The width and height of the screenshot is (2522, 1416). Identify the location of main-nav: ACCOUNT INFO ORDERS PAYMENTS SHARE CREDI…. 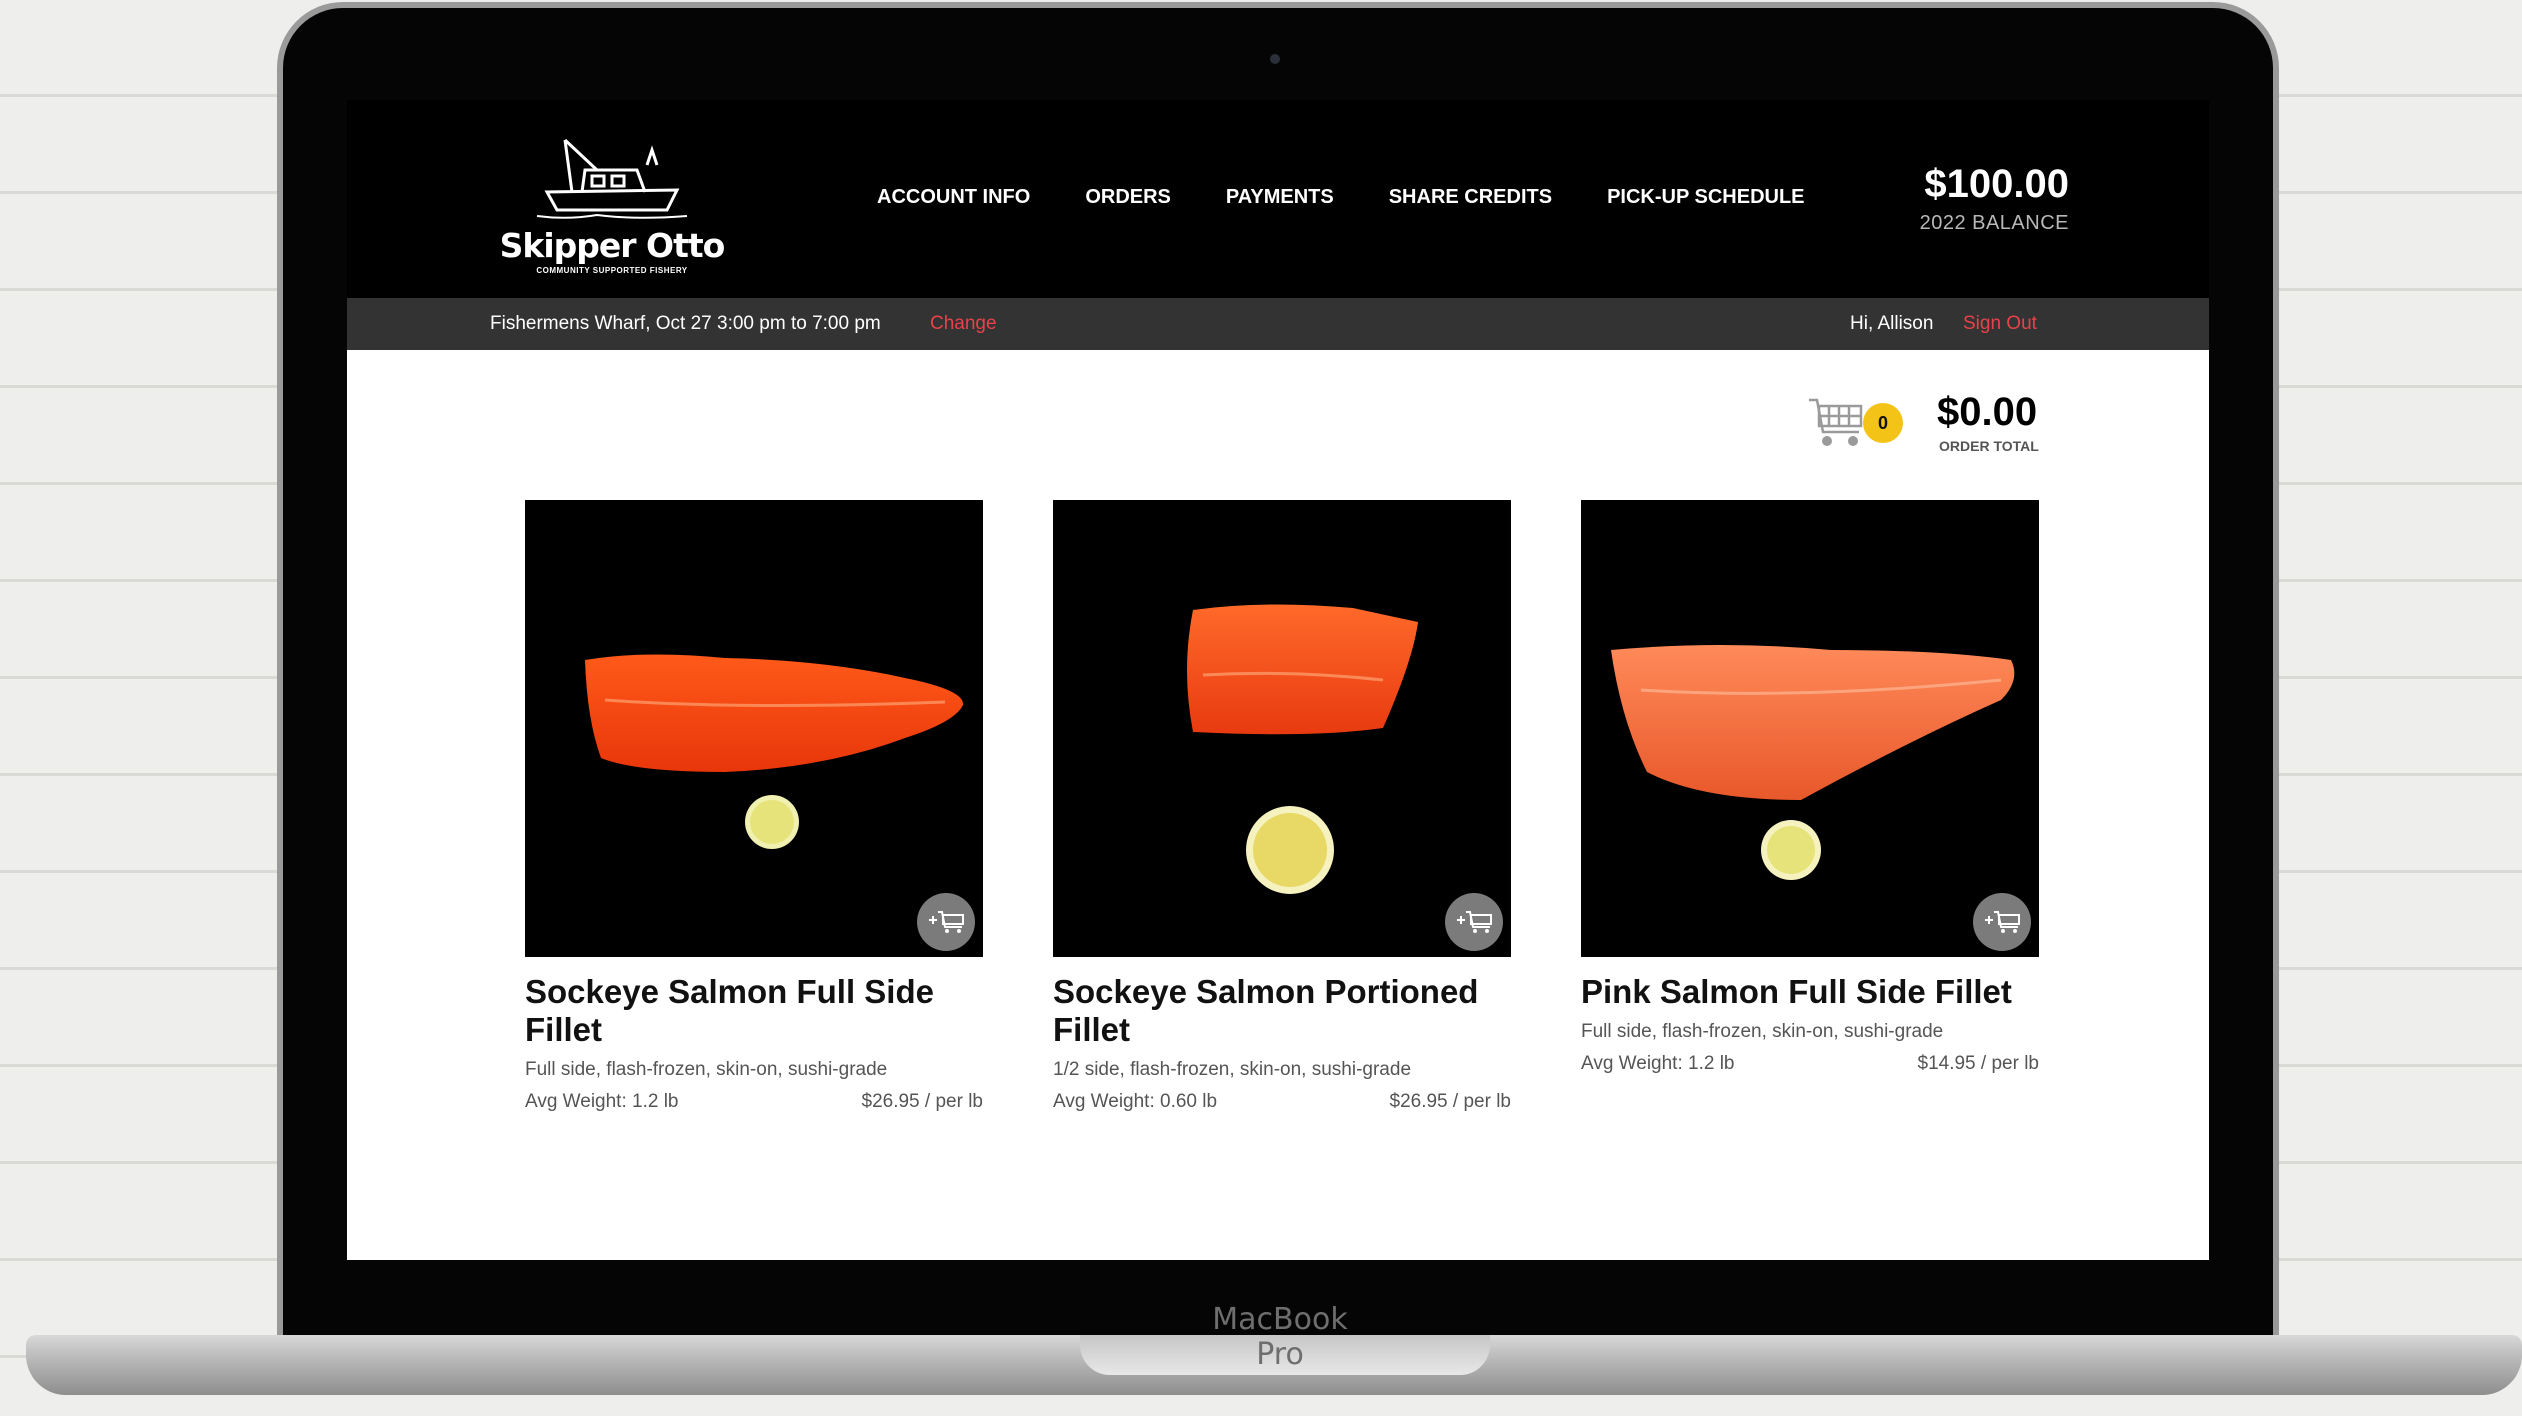
(1341, 197).